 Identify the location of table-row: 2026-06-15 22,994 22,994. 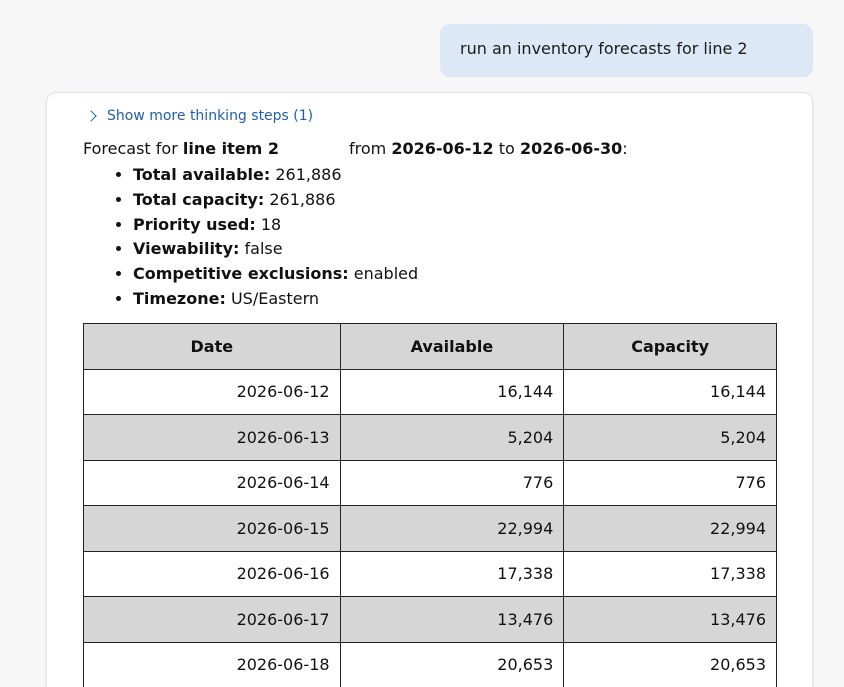
(430, 528).